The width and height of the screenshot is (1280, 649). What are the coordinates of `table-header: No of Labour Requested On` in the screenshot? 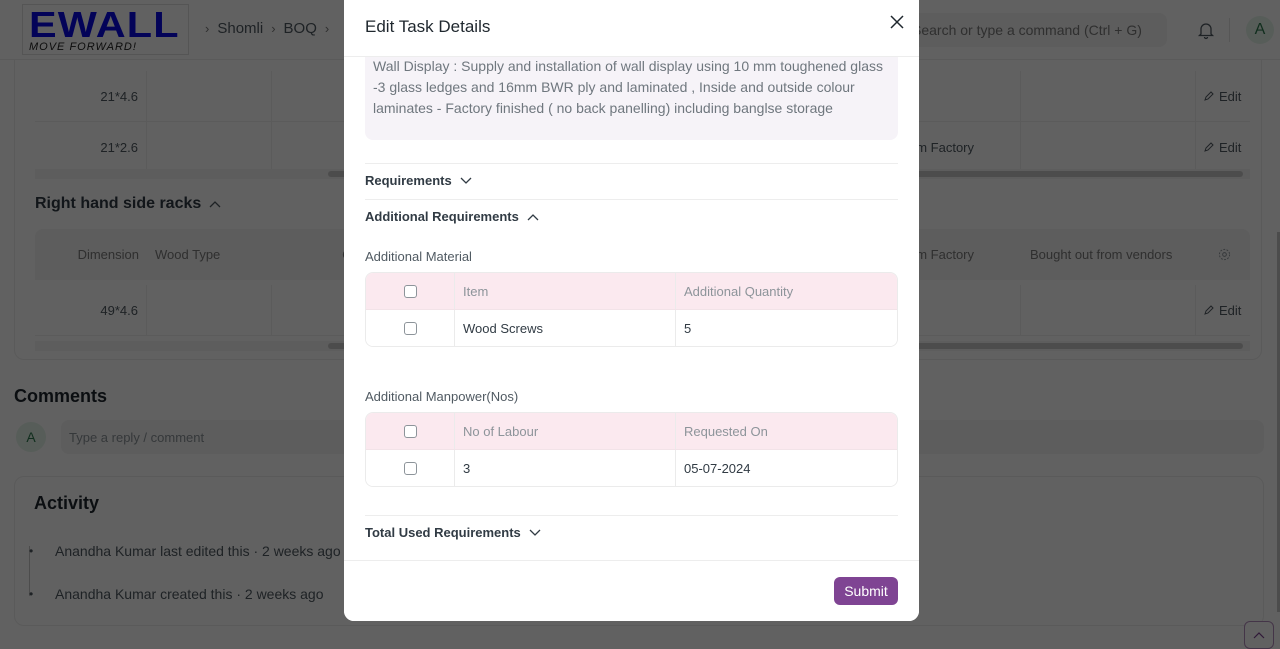 It's located at (631, 431).